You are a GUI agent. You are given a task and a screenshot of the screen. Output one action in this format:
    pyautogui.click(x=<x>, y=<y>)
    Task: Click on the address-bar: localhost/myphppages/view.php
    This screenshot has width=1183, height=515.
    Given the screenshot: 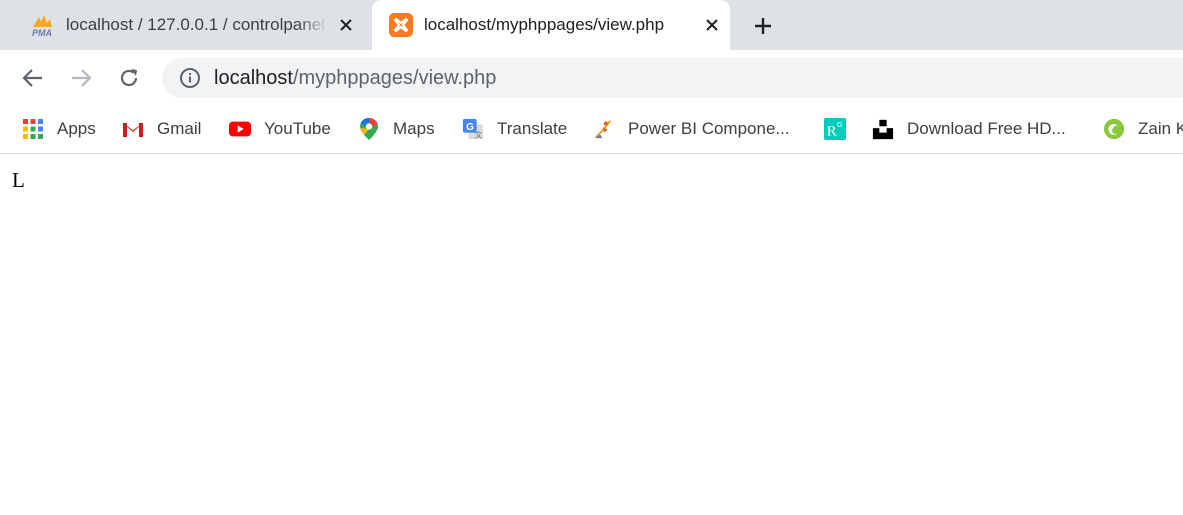 What is the action you would take?
    pyautogui.click(x=672, y=78)
    